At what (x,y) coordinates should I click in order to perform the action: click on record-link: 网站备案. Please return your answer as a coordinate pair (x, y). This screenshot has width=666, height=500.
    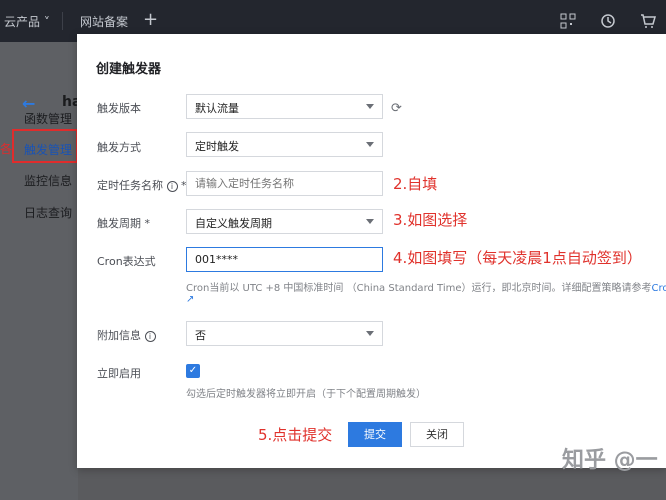
    Looking at the image, I should click on (104, 21).